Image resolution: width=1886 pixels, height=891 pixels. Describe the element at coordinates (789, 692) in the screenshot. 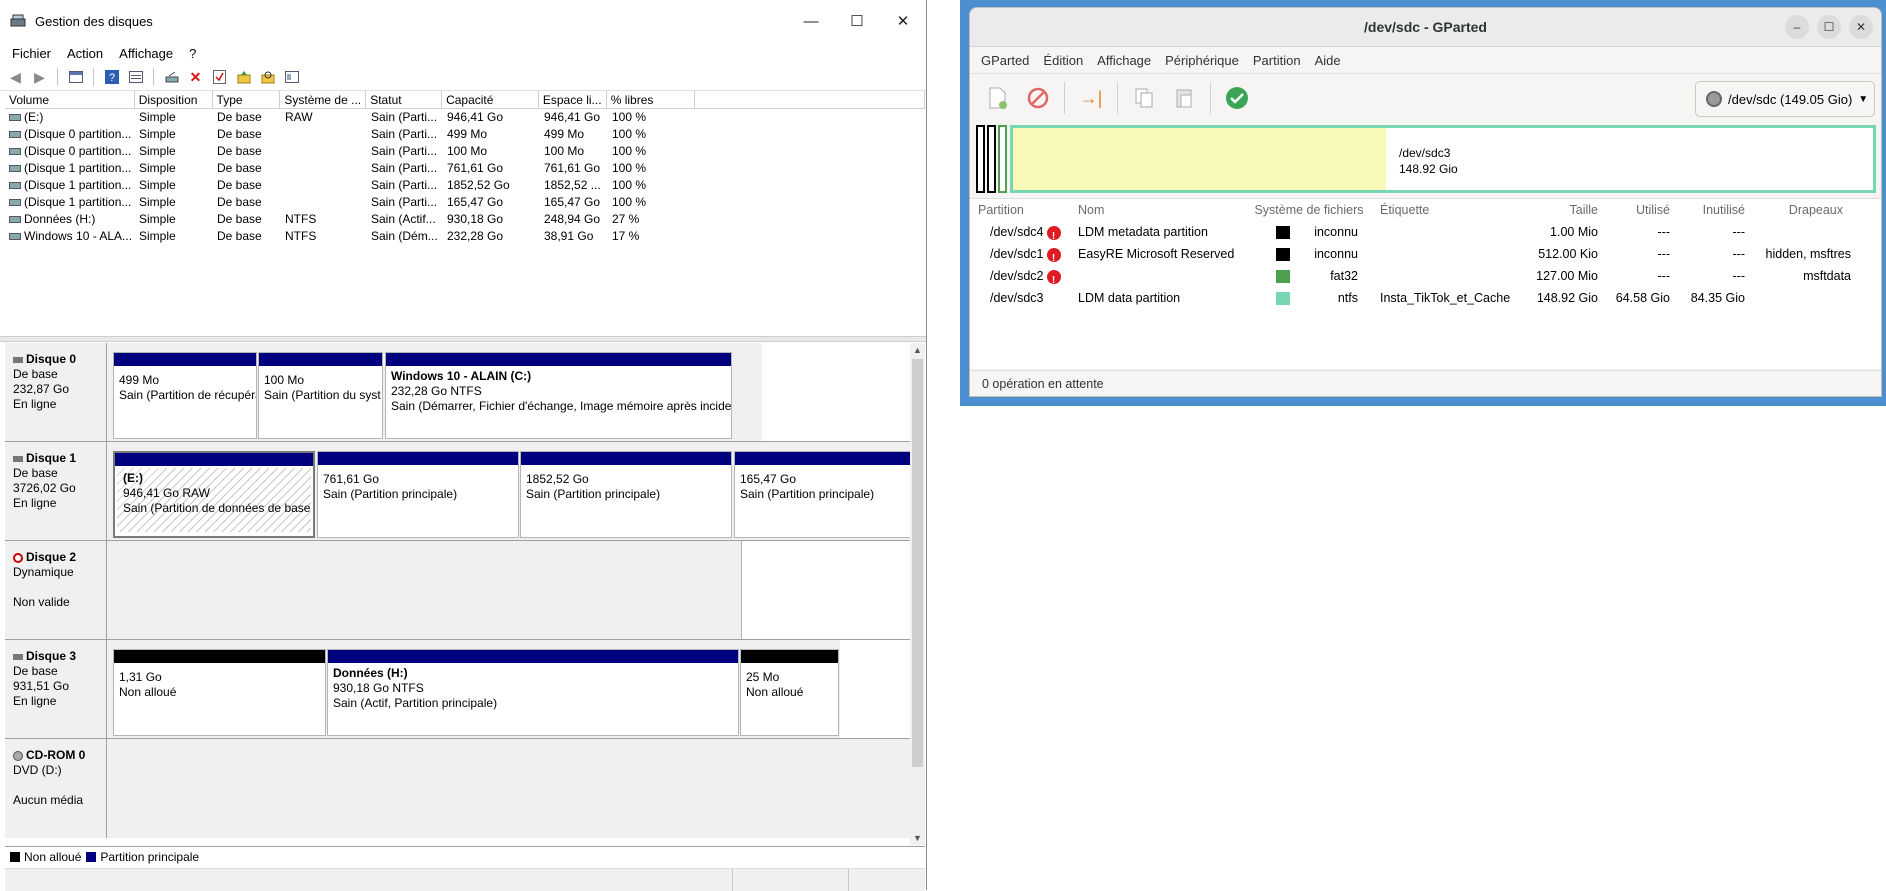

I see `unallocated-block: 25 Mo Non alloué` at that location.